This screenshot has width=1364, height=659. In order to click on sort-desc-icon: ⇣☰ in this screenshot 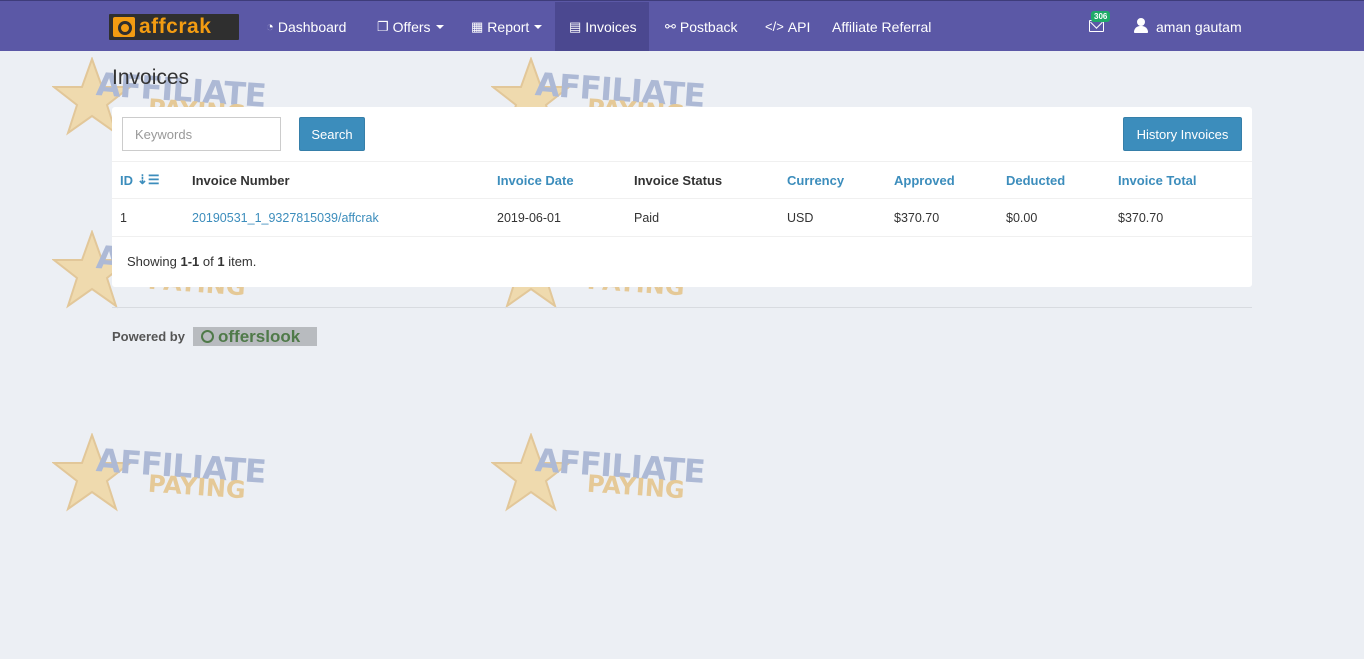, I will do `click(148, 179)`.